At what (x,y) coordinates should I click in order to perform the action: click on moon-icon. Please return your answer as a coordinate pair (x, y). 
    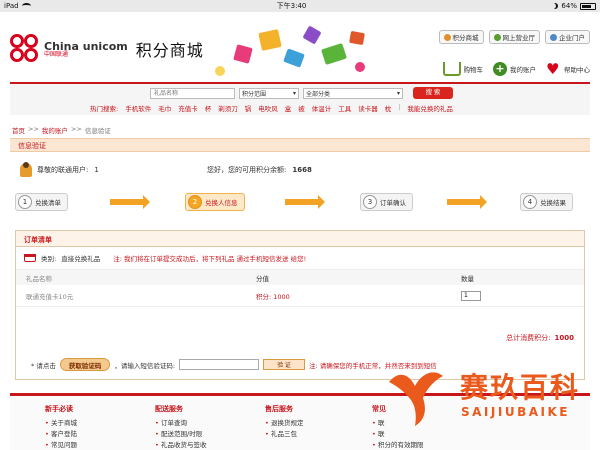
    Looking at the image, I should click on (555, 6).